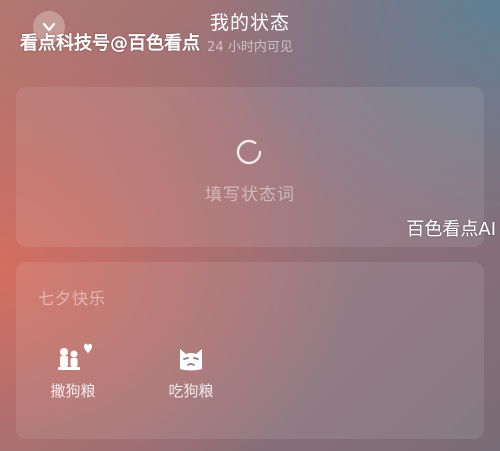 The height and width of the screenshot is (451, 500). I want to click on status-option-sa-gou-liang: 撒狗粮, so click(73, 370).